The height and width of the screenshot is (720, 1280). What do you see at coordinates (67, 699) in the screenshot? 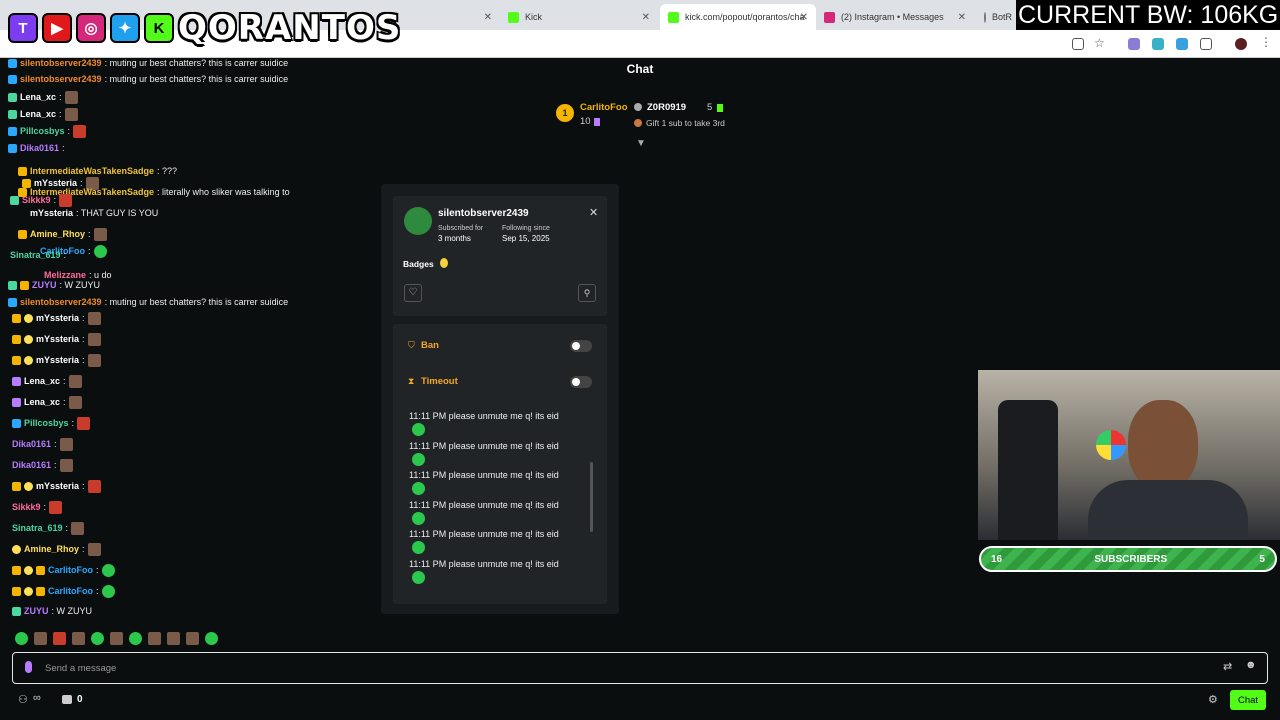
I see `gift-icon` at bounding box center [67, 699].